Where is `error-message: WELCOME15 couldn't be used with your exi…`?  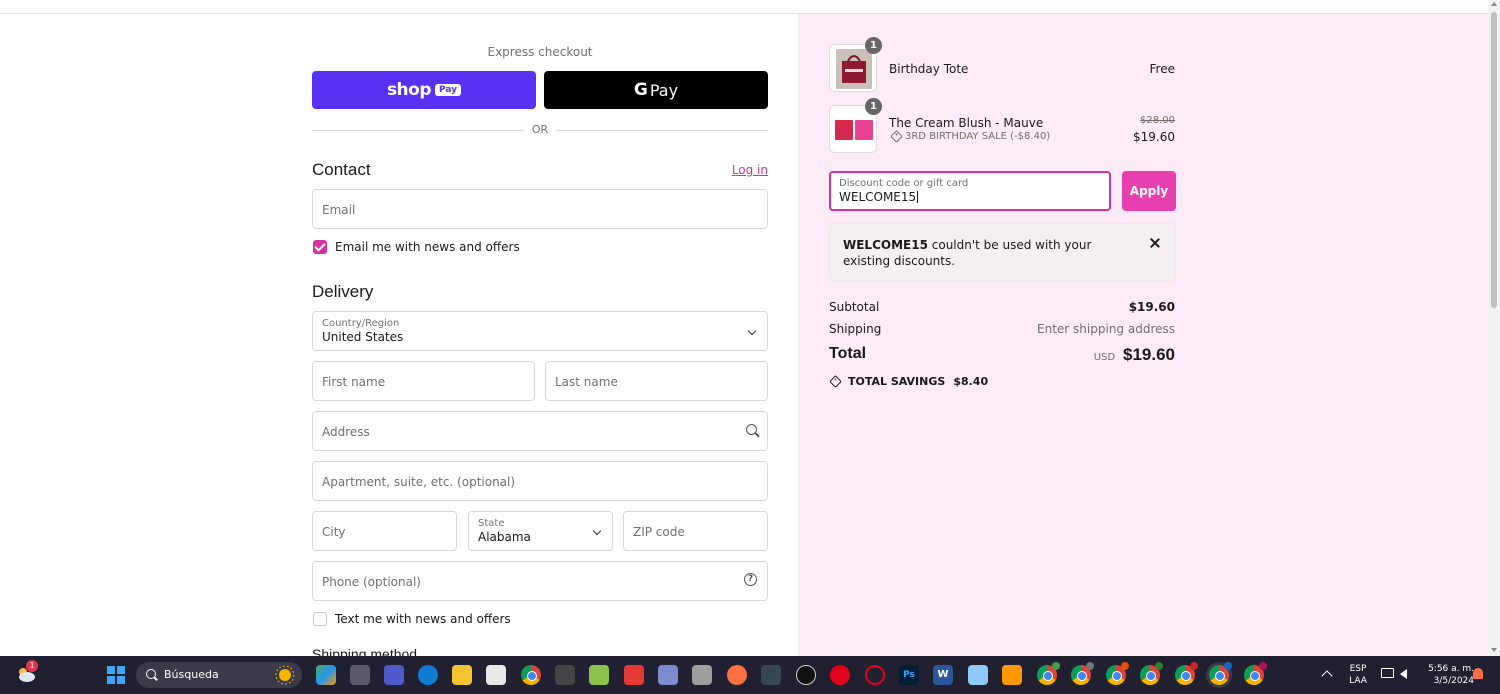
error-message: WELCOME15 couldn't be used with your exi… is located at coordinates (988, 253).